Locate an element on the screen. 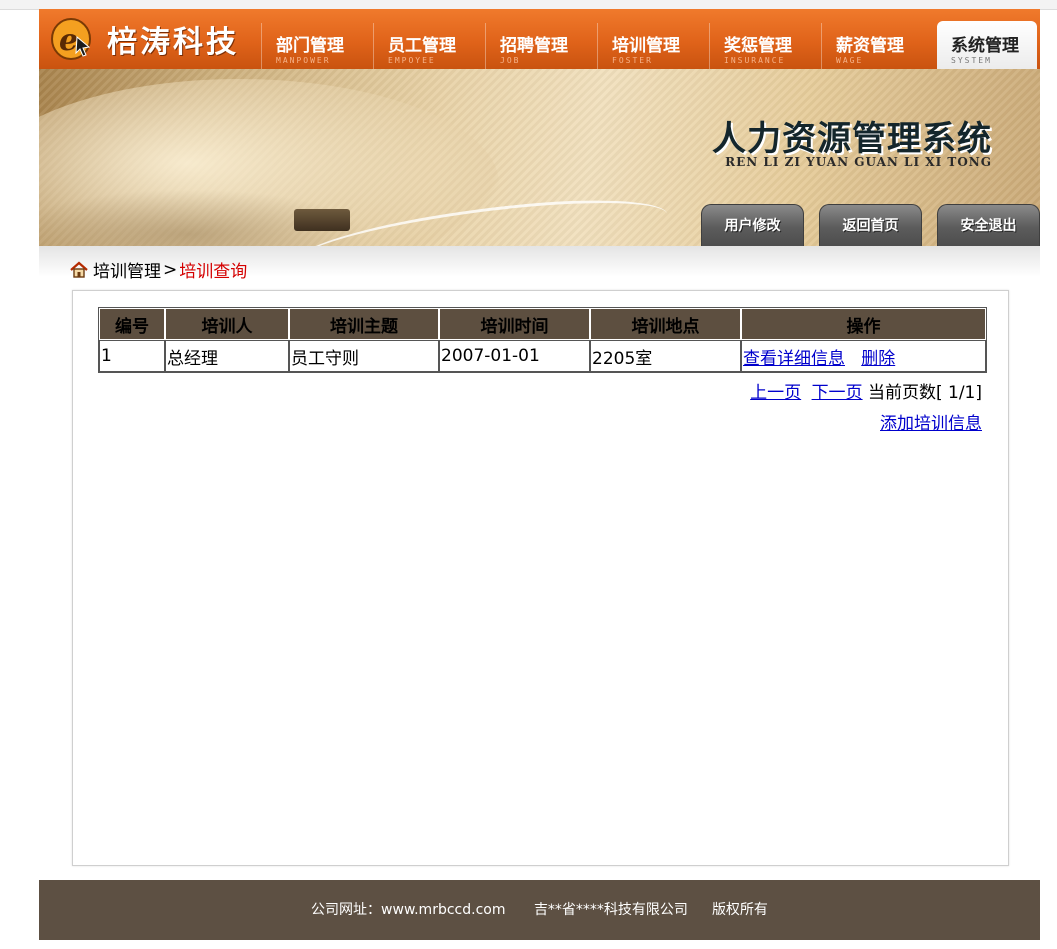  nav-item-salary: 薪资管理 WAGE is located at coordinates (877, 46).